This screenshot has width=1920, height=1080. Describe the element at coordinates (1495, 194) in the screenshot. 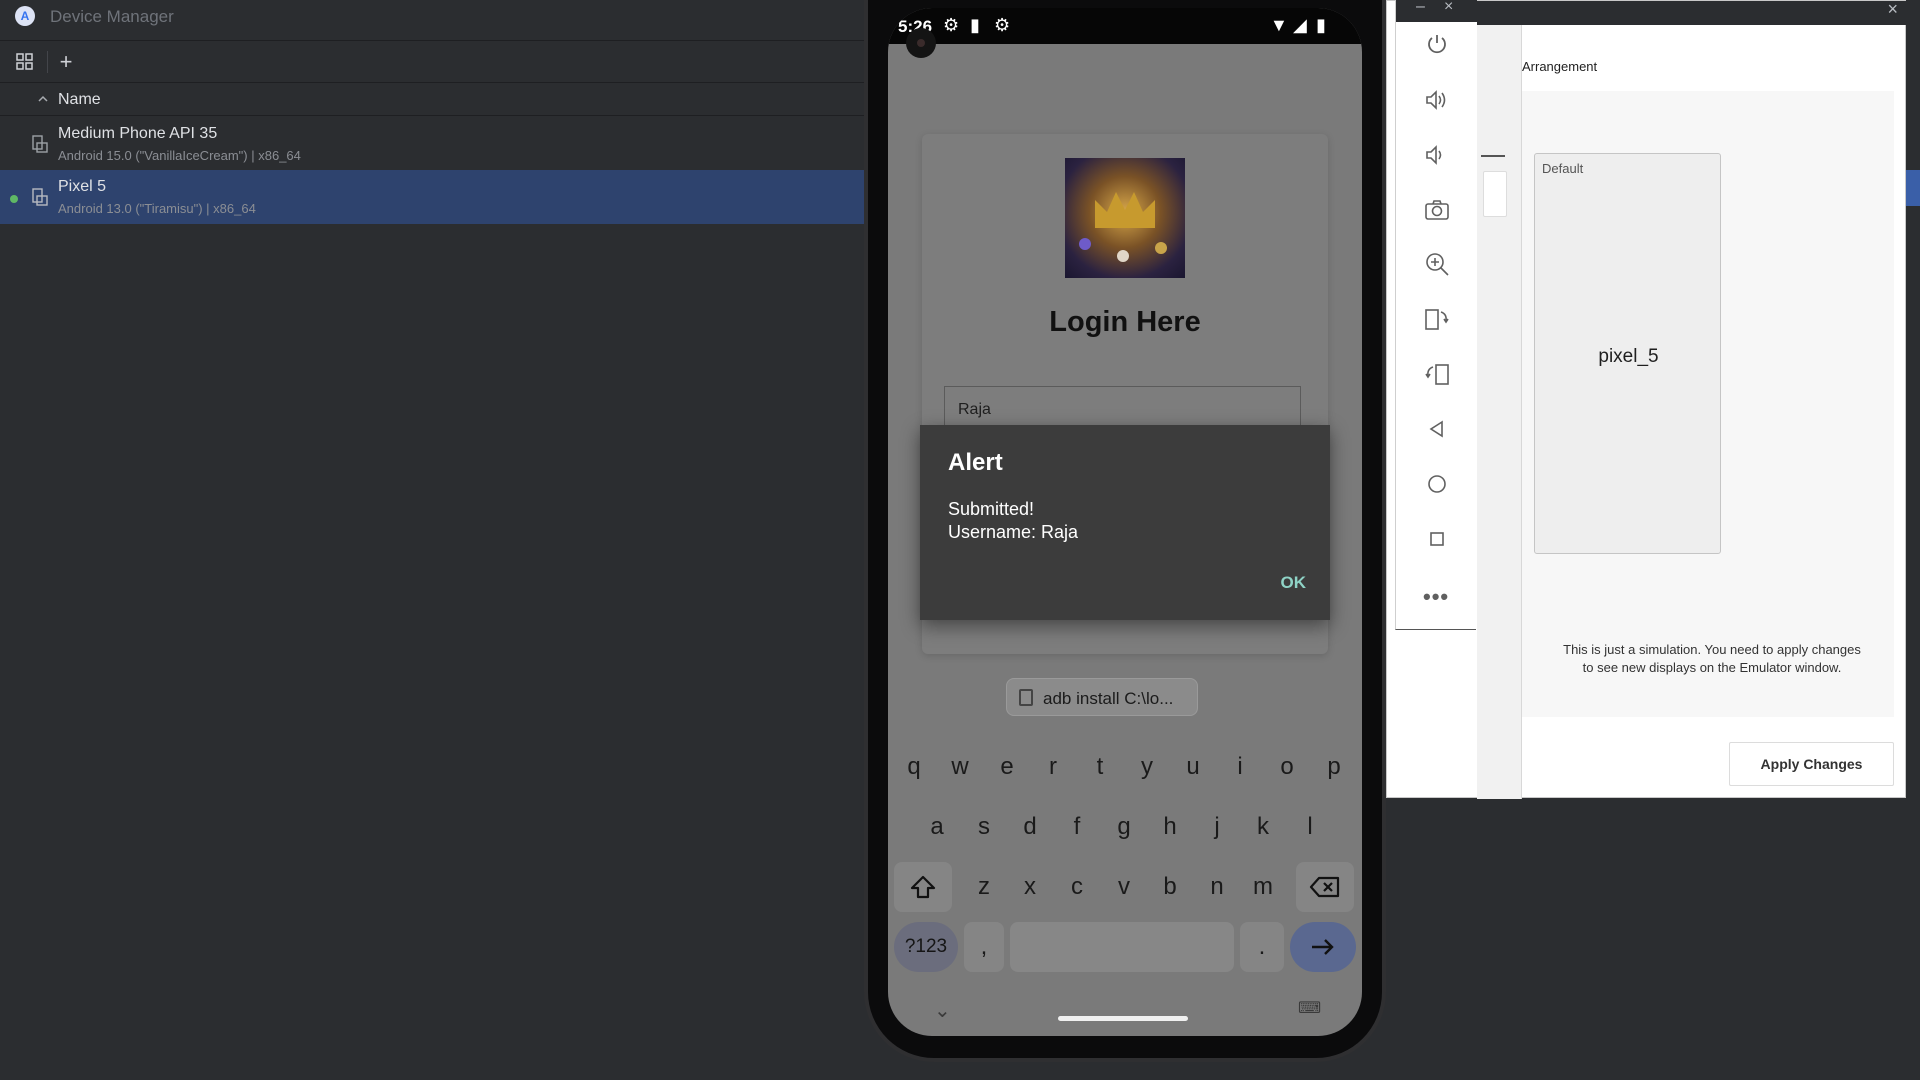

I see `nav-scrollbar-thumb` at that location.